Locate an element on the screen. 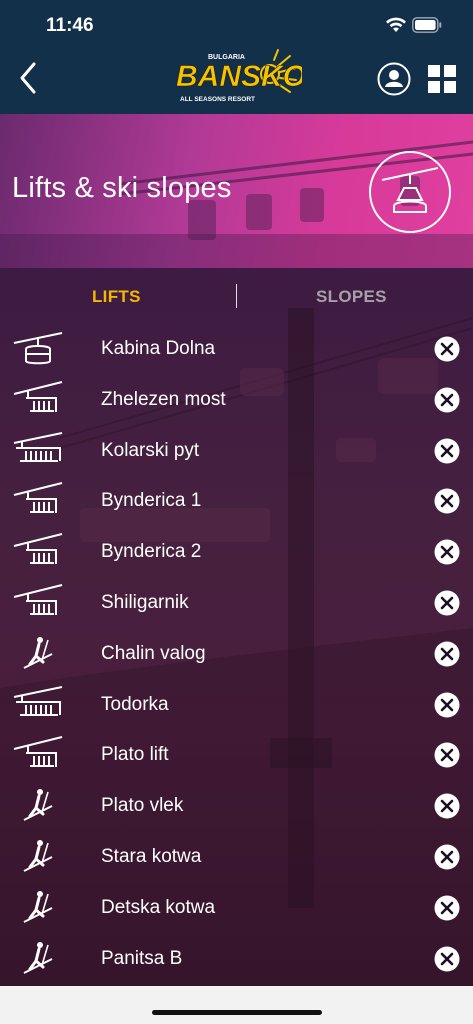 Image resolution: width=473 pixels, height=1024 pixels. tab-lifts: LIFTS is located at coordinates (116, 297).